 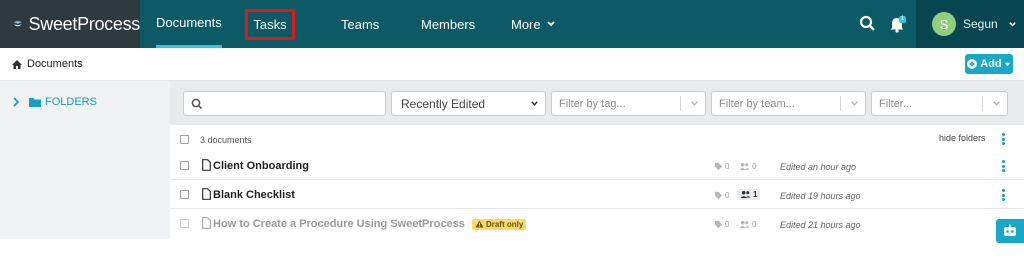 What do you see at coordinates (35, 102) in the screenshot?
I see `folder-icon` at bounding box center [35, 102].